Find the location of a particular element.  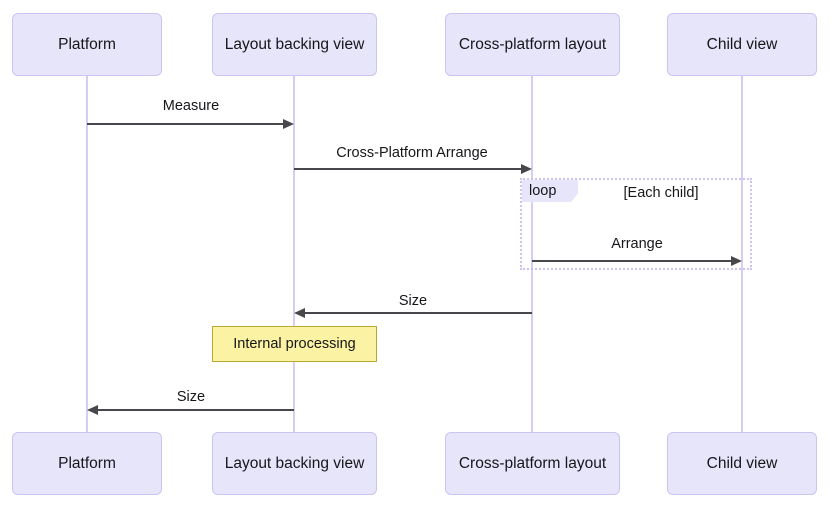

message-line-measure is located at coordinates (185, 124).